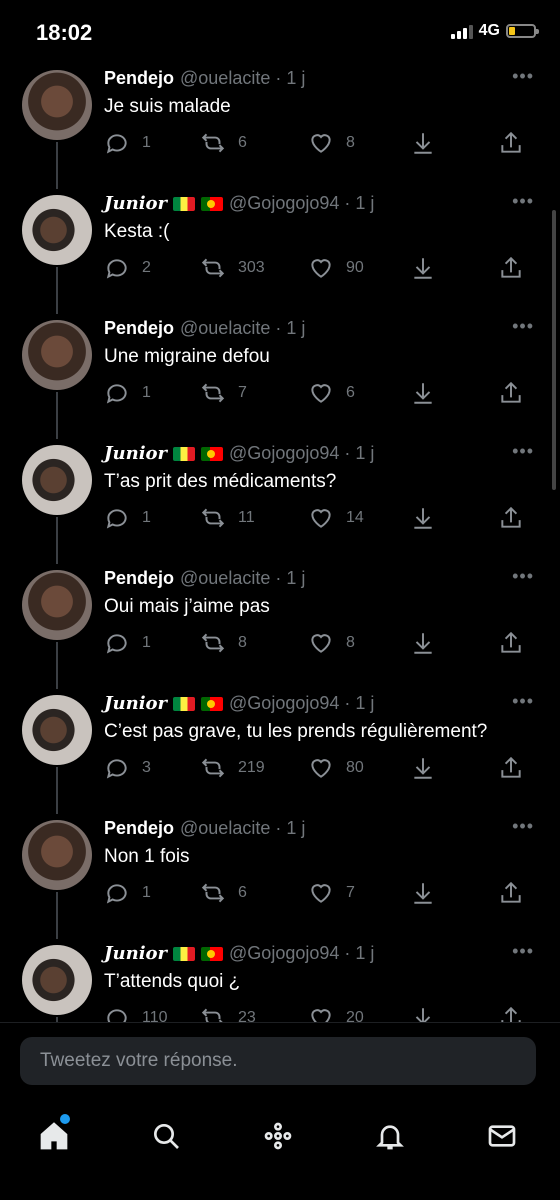 The width and height of the screenshot is (560, 1200). Describe the element at coordinates (228, 1013) in the screenshot. I see `retweet-button: 23` at that location.